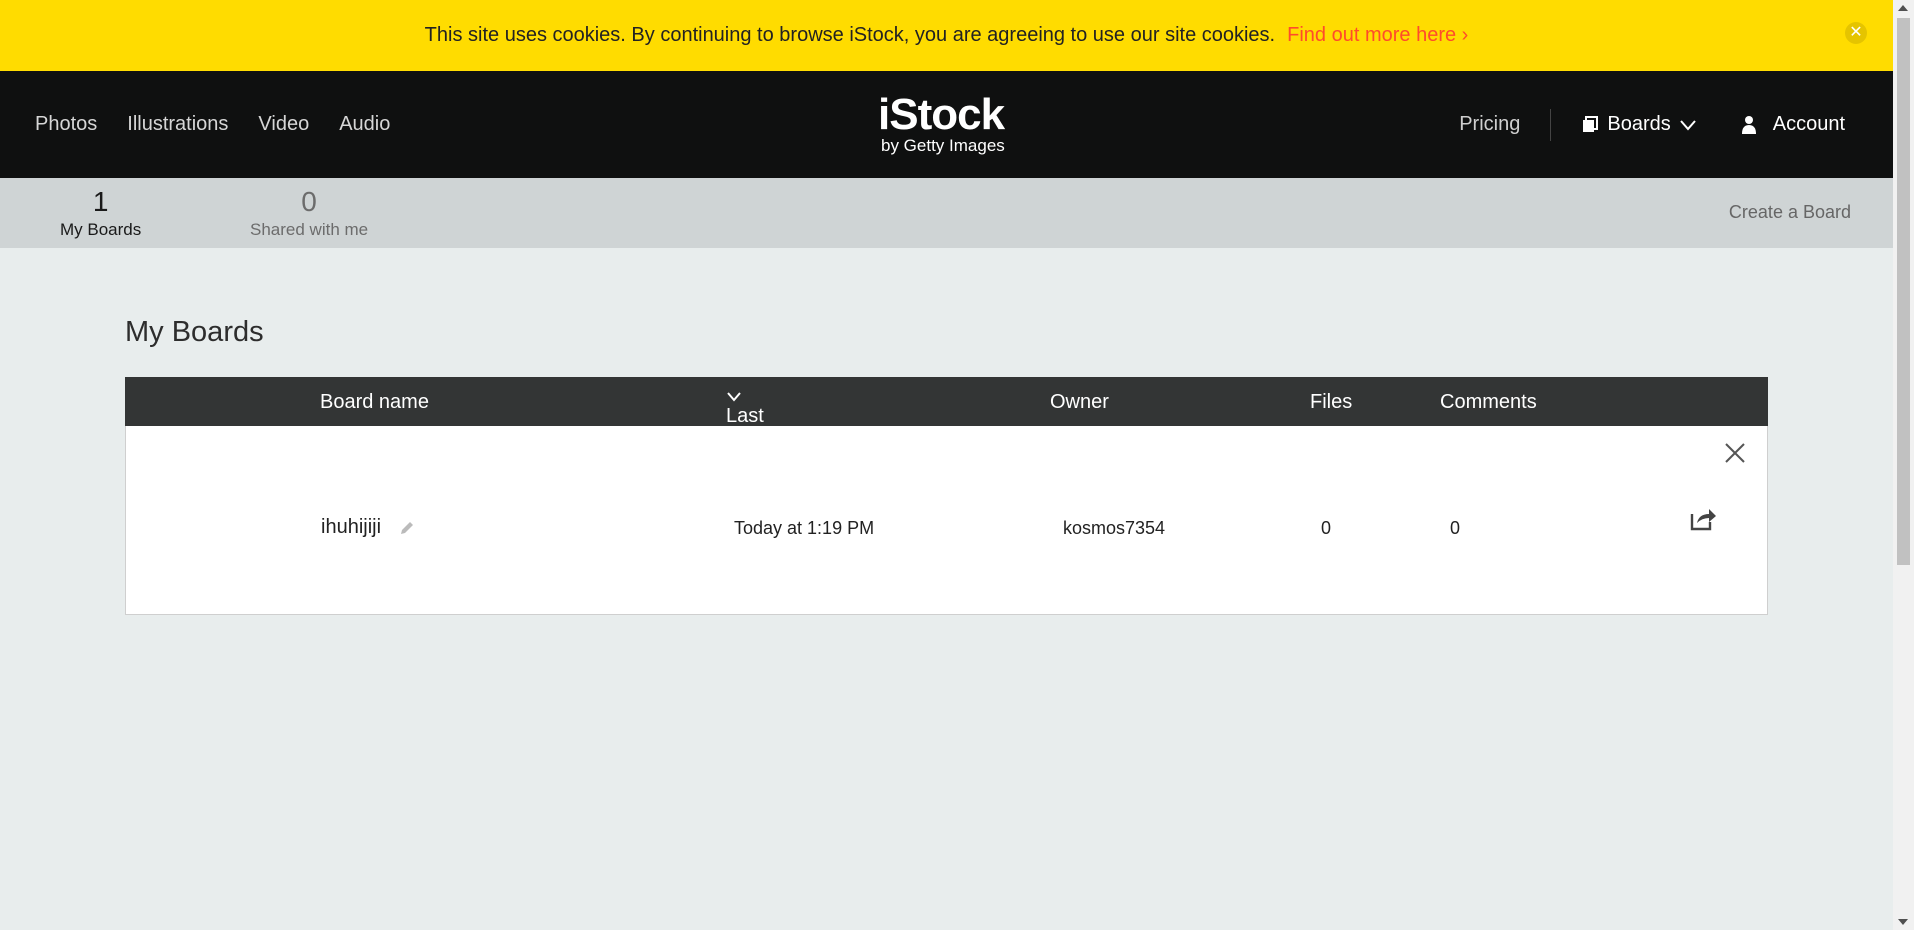 This screenshot has width=1914, height=930. Describe the element at coordinates (407, 528) in the screenshot. I see `pencil-icon` at that location.